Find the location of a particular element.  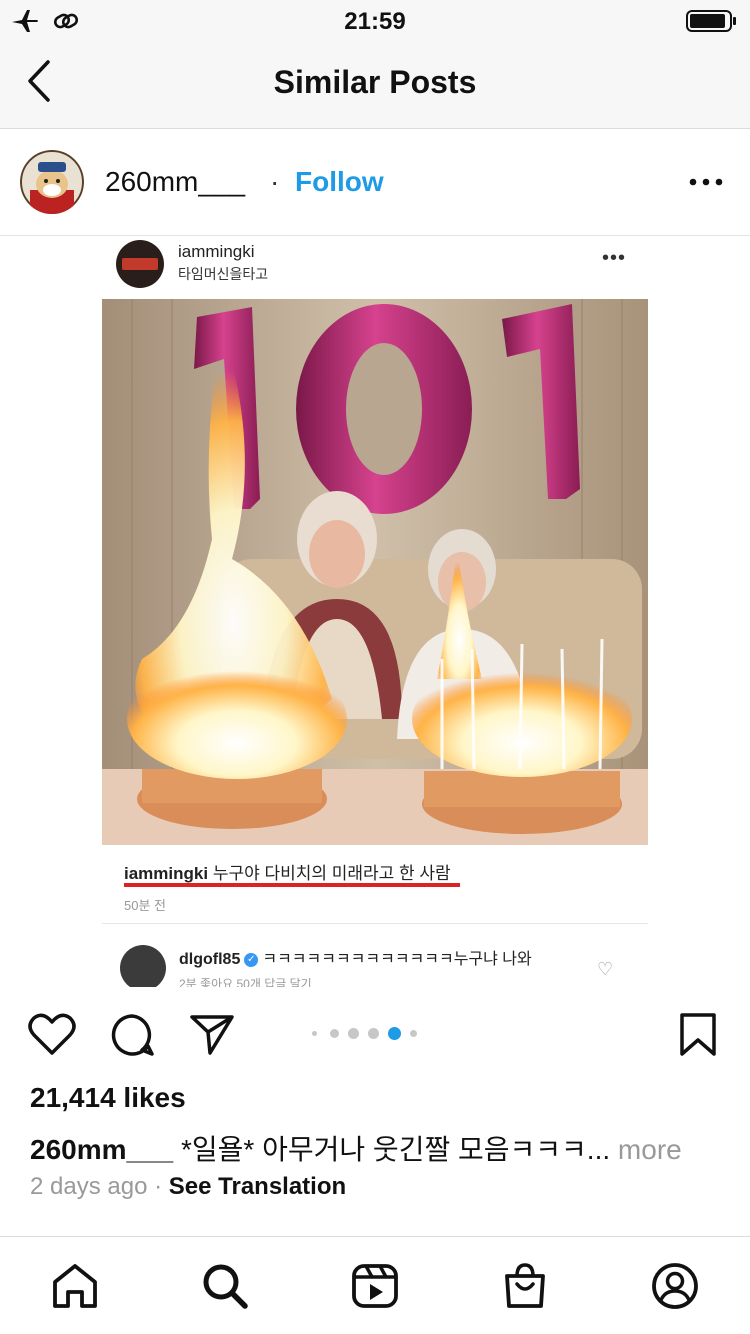

profile-icon is located at coordinates (675, 1286).